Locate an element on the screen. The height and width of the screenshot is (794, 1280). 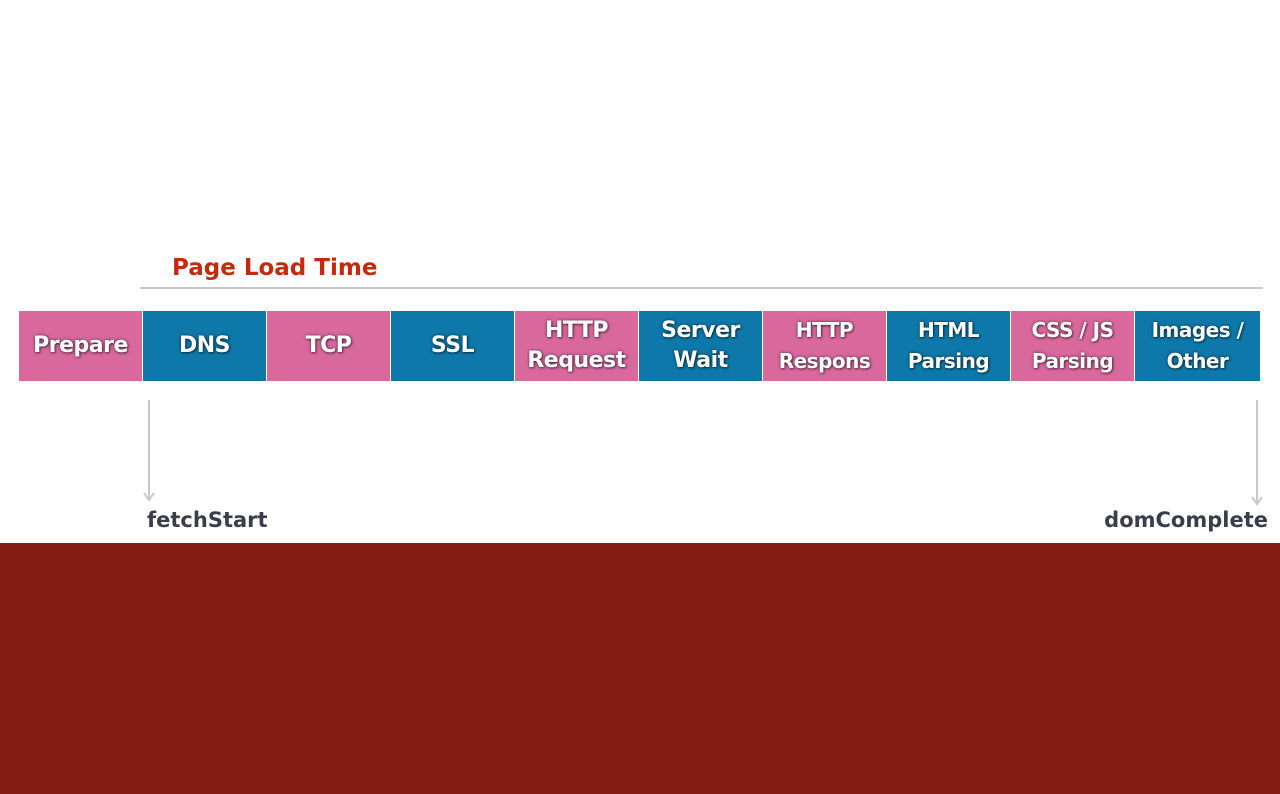
segment-http-response: HTTP Respons is located at coordinates (825, 346).